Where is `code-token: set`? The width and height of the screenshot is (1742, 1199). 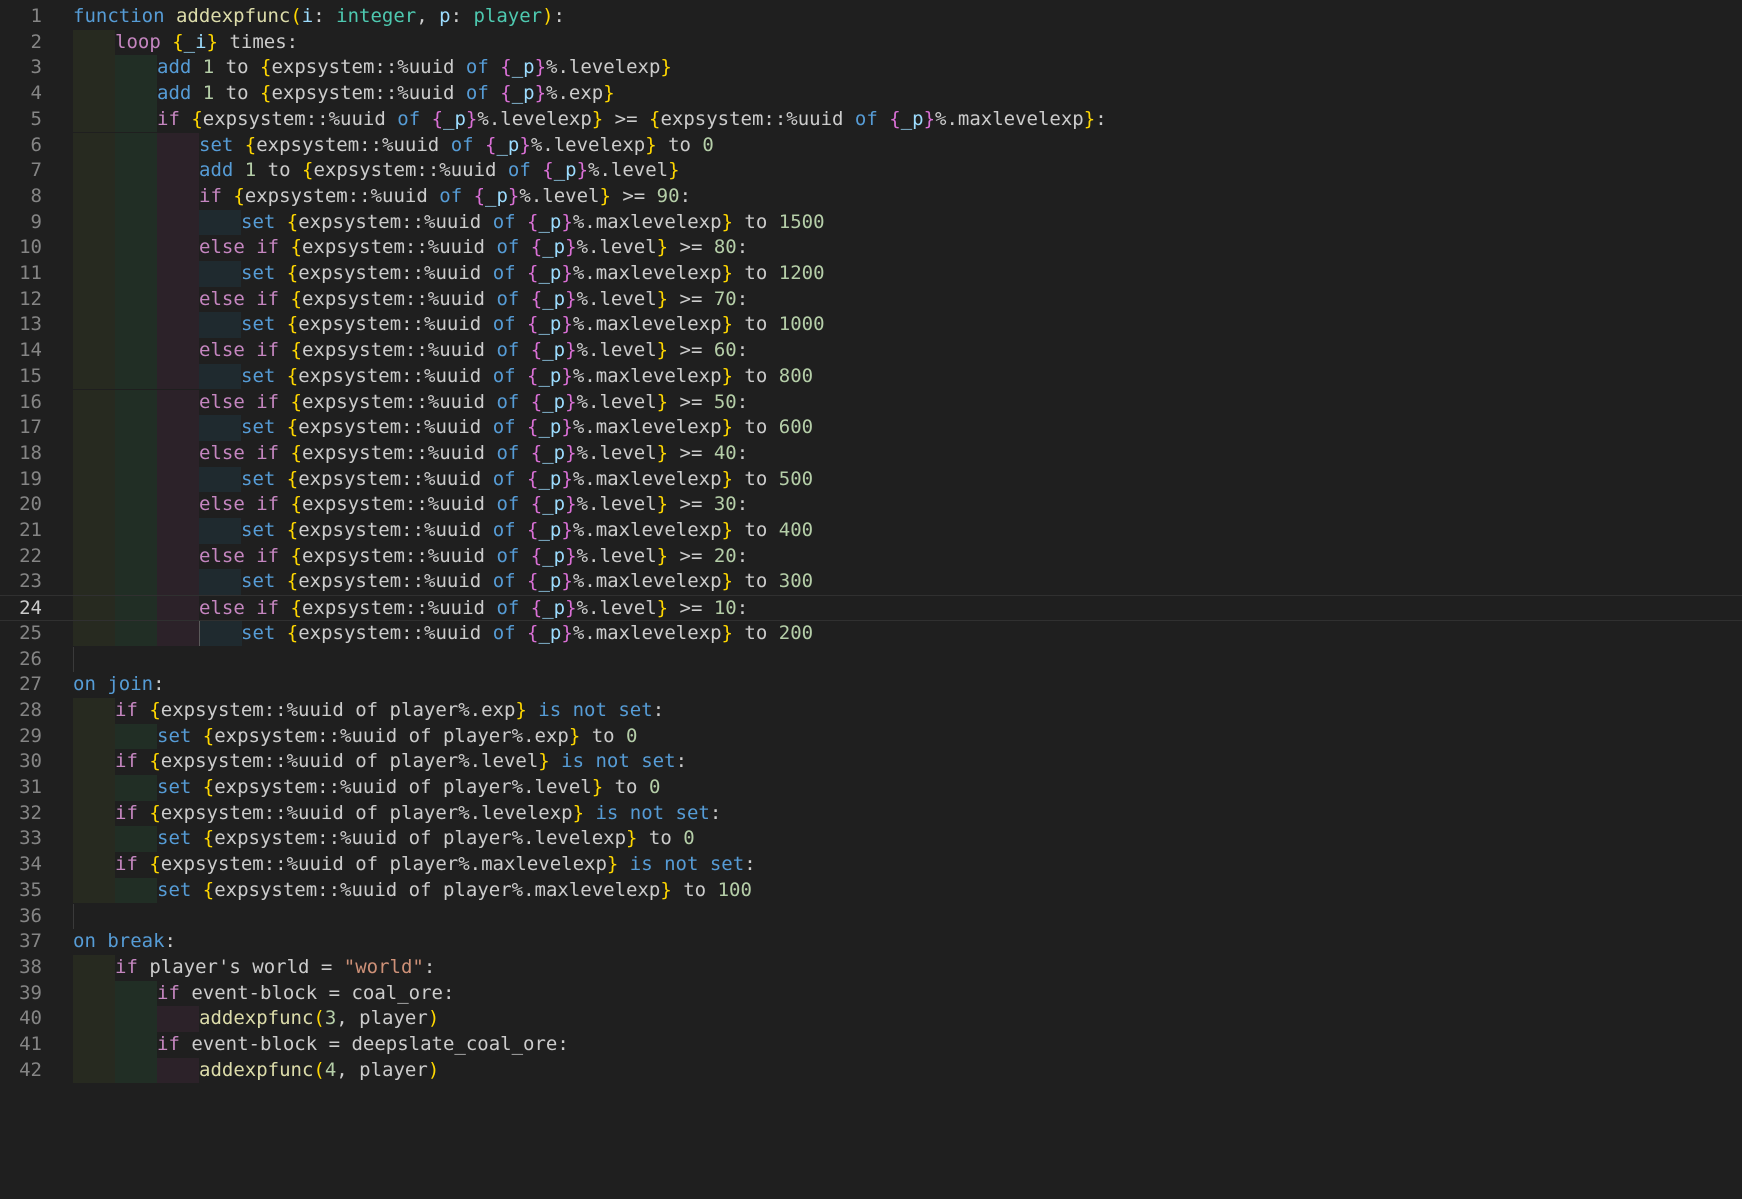
code-token: set is located at coordinates (264, 221).